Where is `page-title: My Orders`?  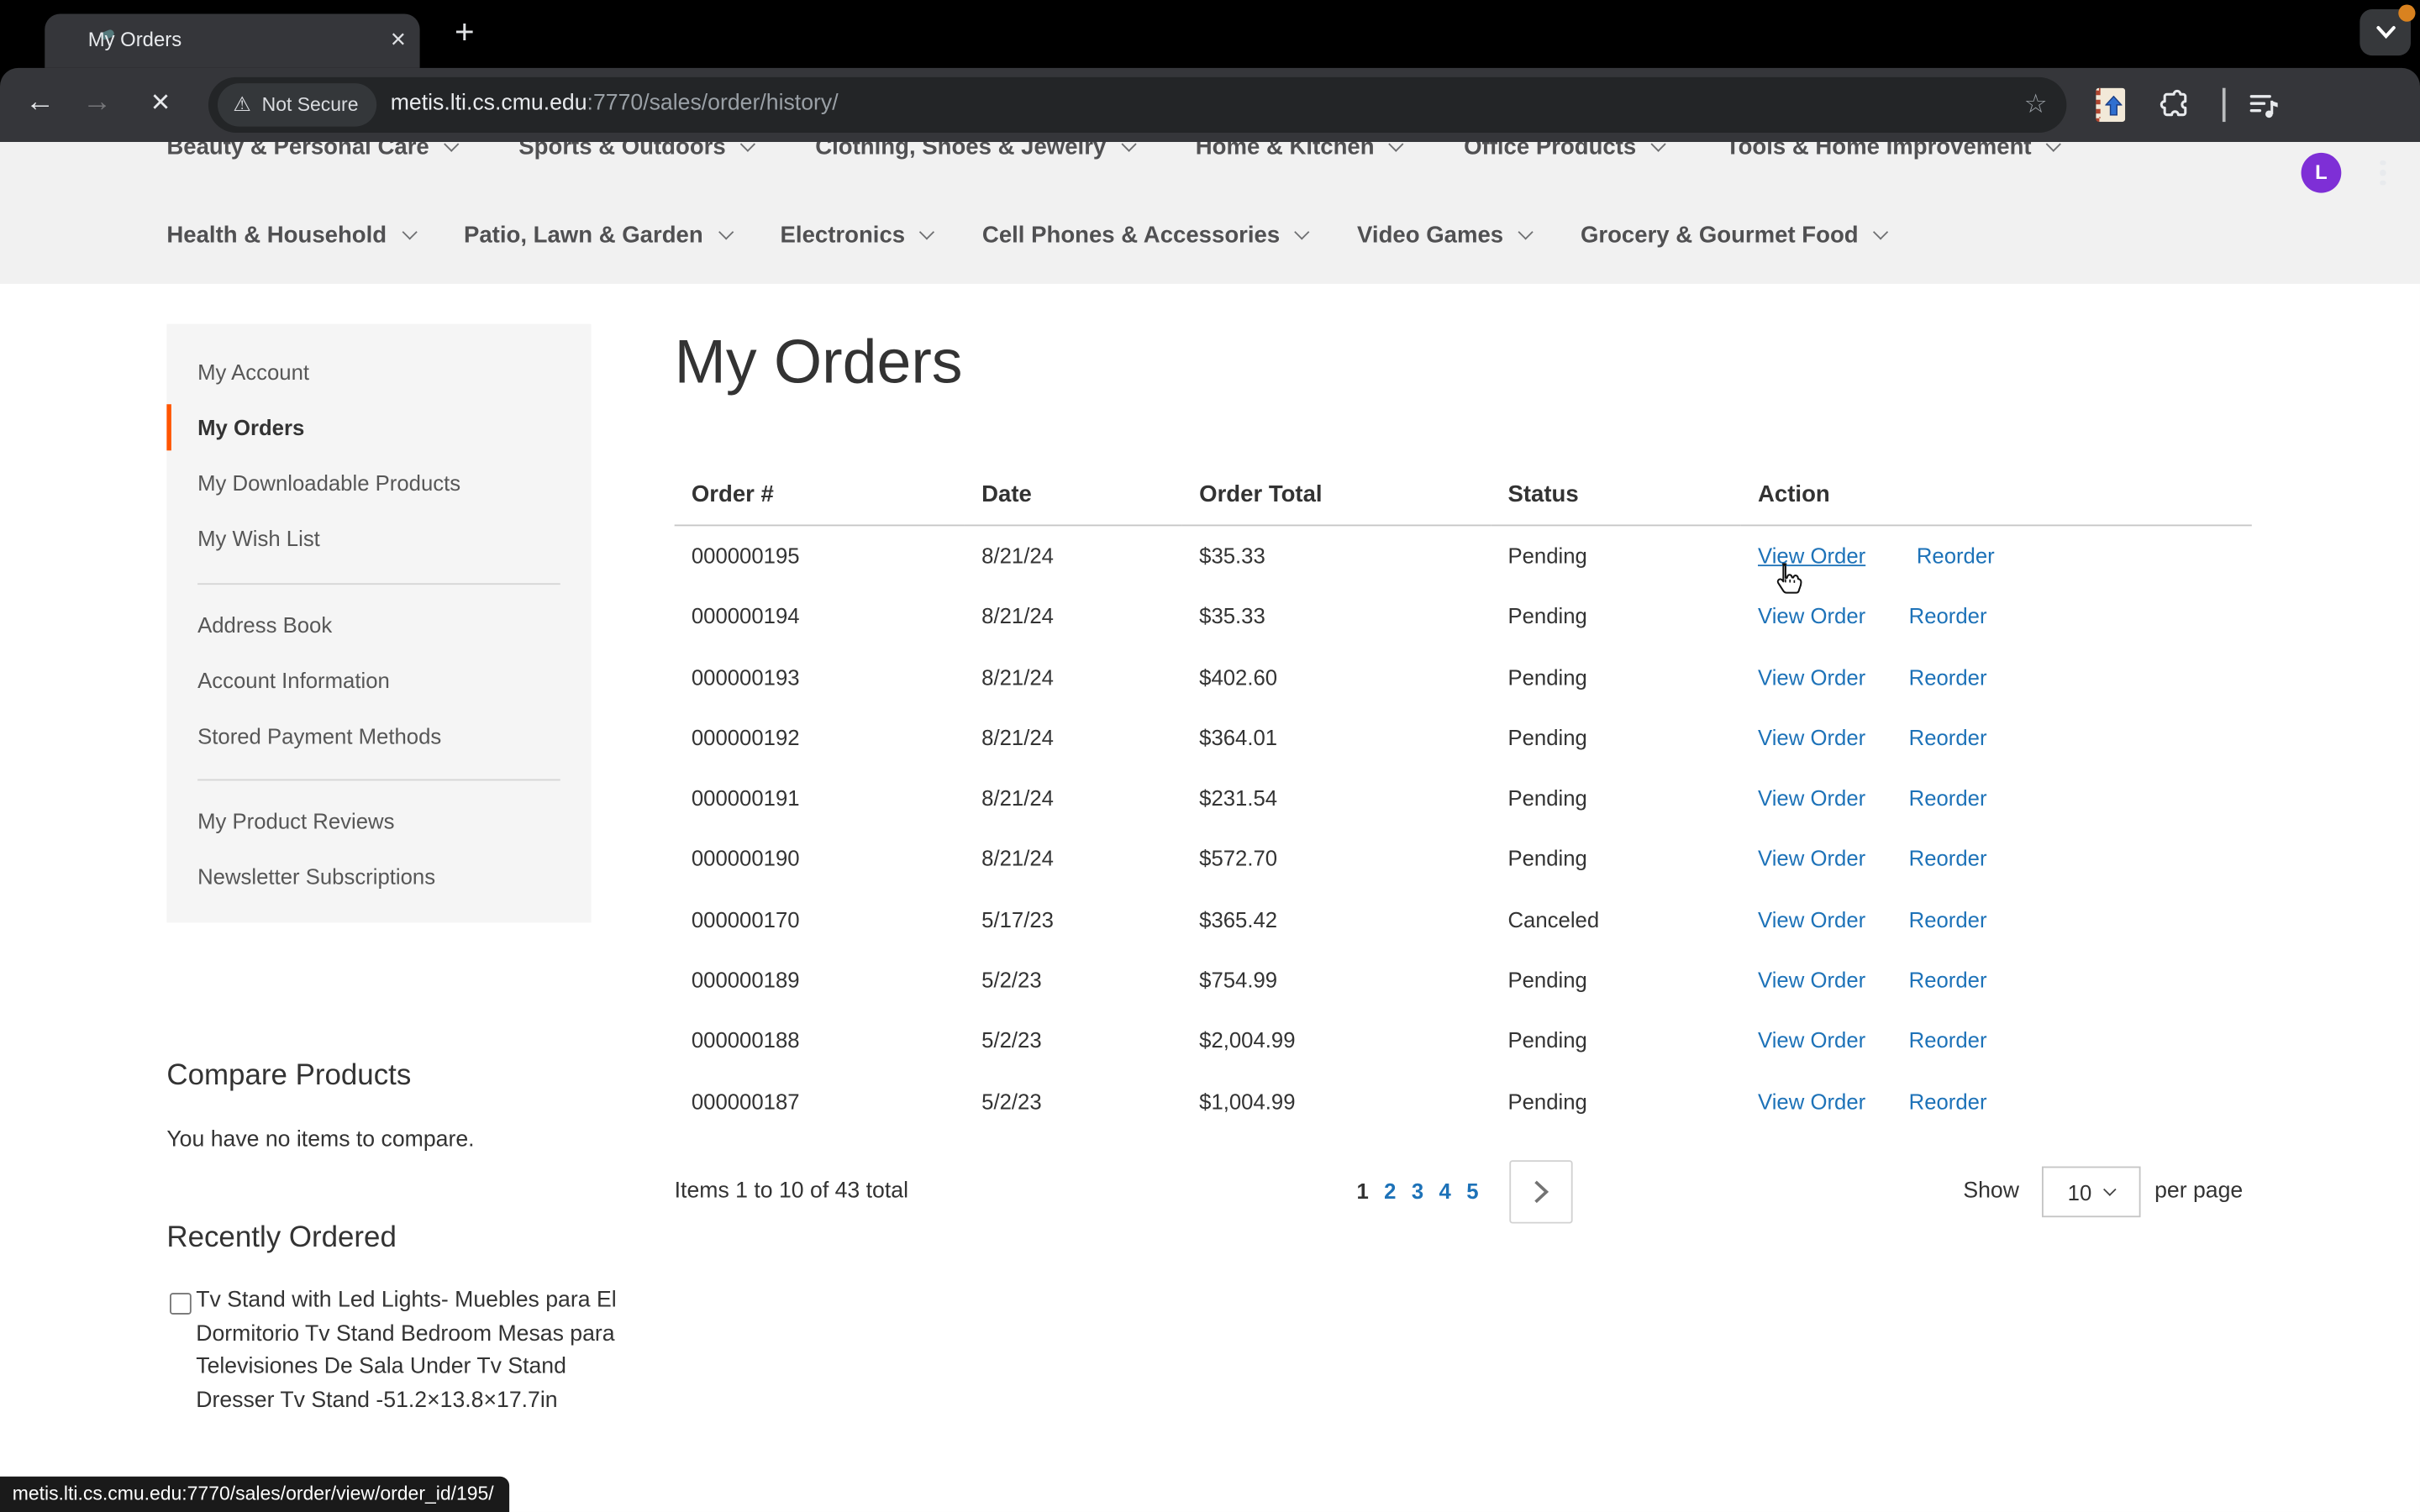 page-title: My Orders is located at coordinates (818, 362).